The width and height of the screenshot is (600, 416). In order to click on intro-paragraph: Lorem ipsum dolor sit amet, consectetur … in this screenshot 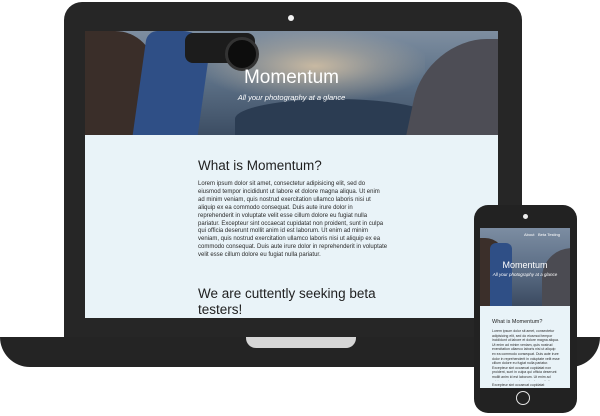, I will do `click(293, 220)`.